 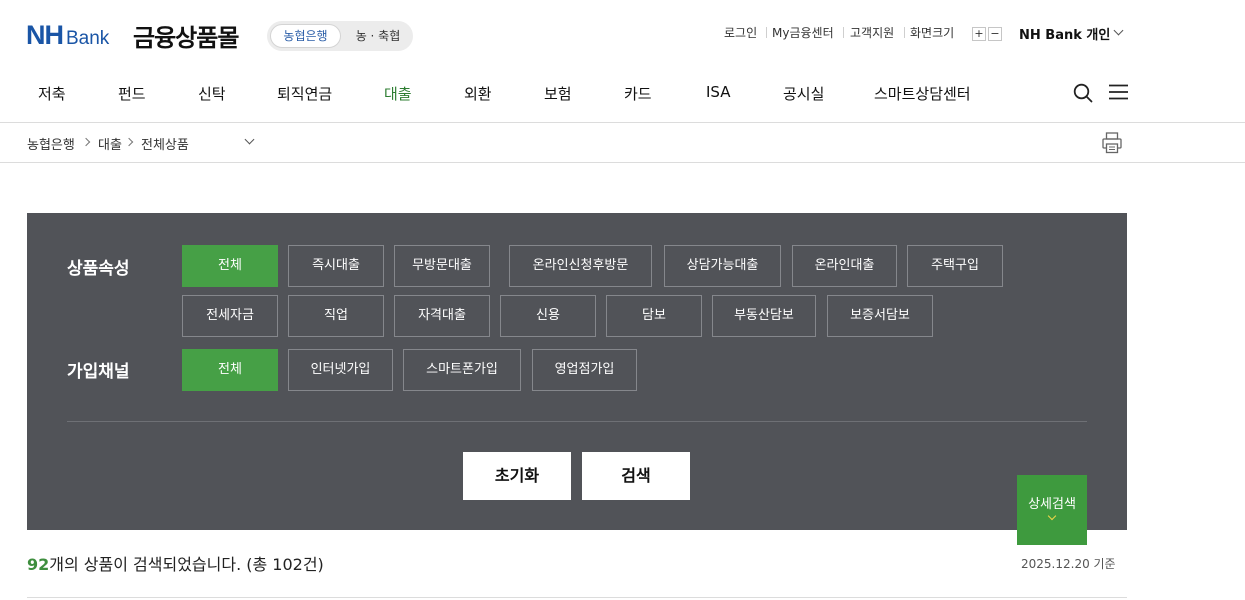 I want to click on attr-chip-collateral: 담보, so click(x=654, y=316).